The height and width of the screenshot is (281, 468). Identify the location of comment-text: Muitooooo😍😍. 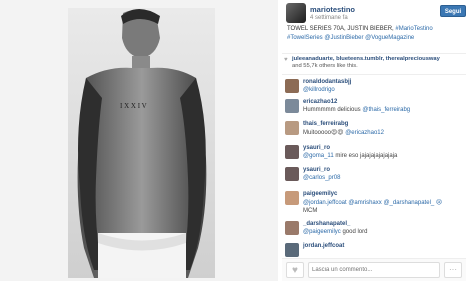
(323, 133).